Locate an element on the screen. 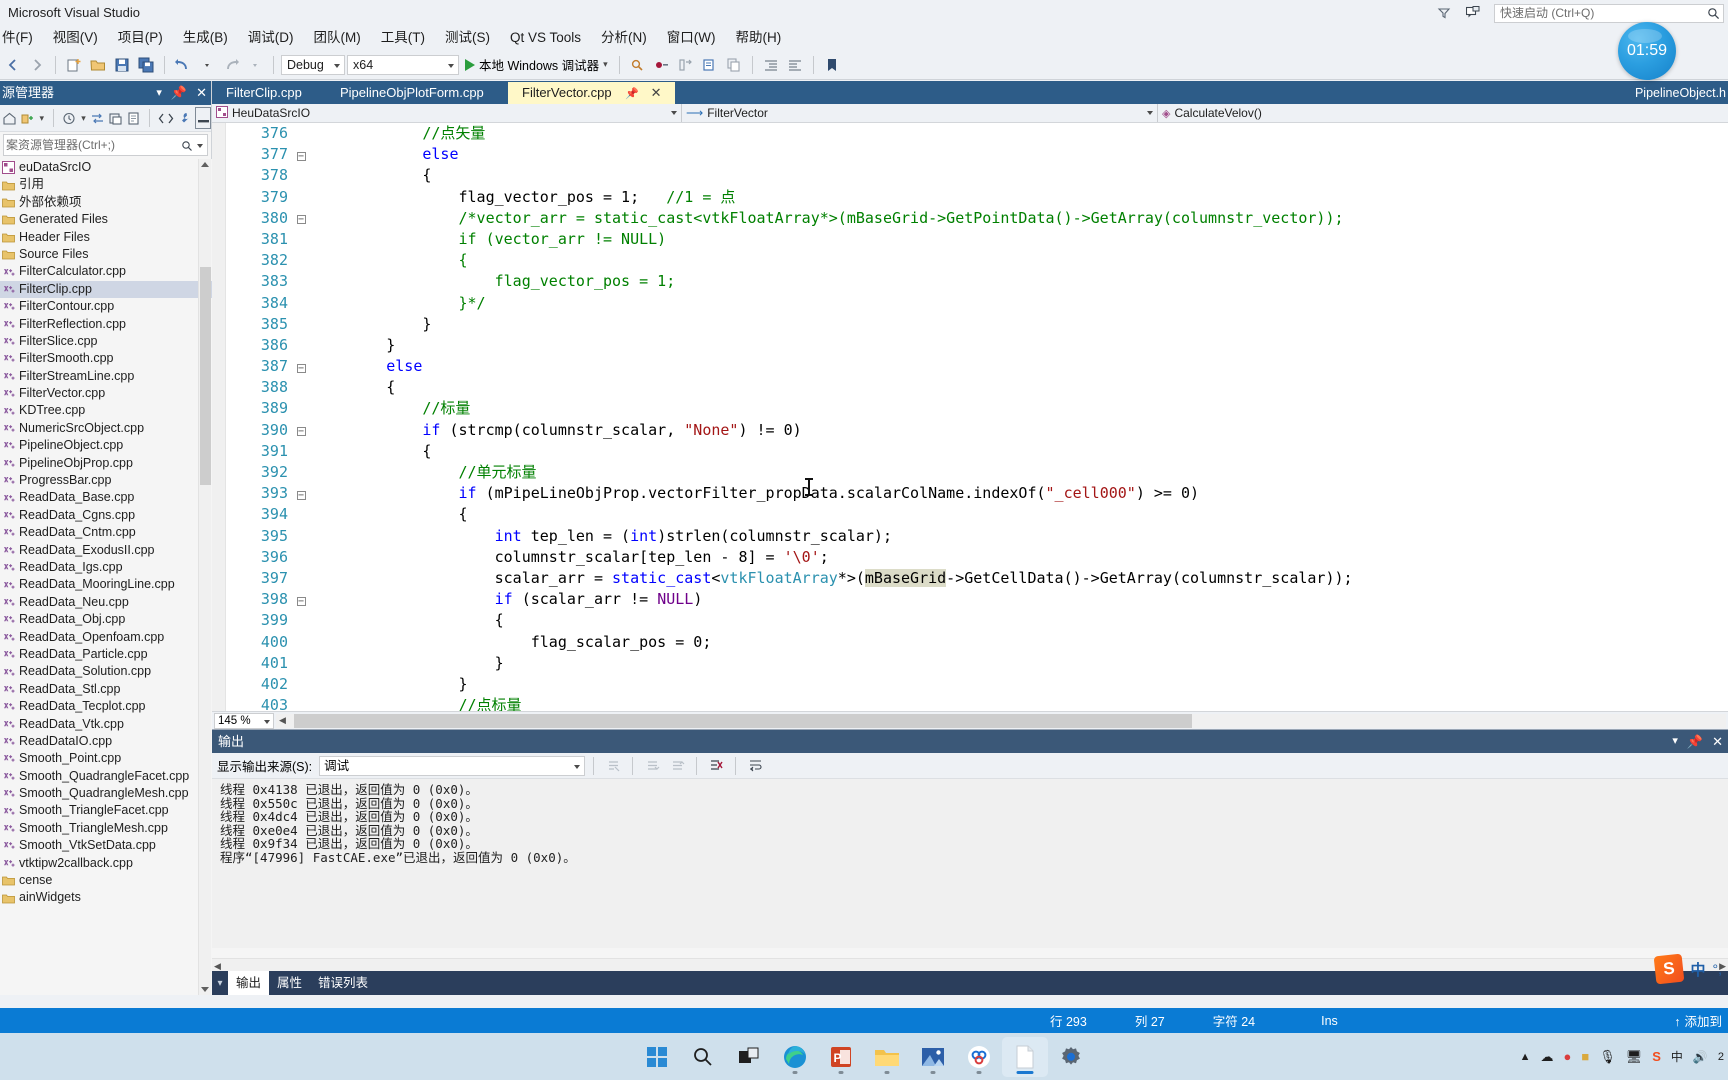  code-line: 392 //单元标量 is located at coordinates (977, 472).